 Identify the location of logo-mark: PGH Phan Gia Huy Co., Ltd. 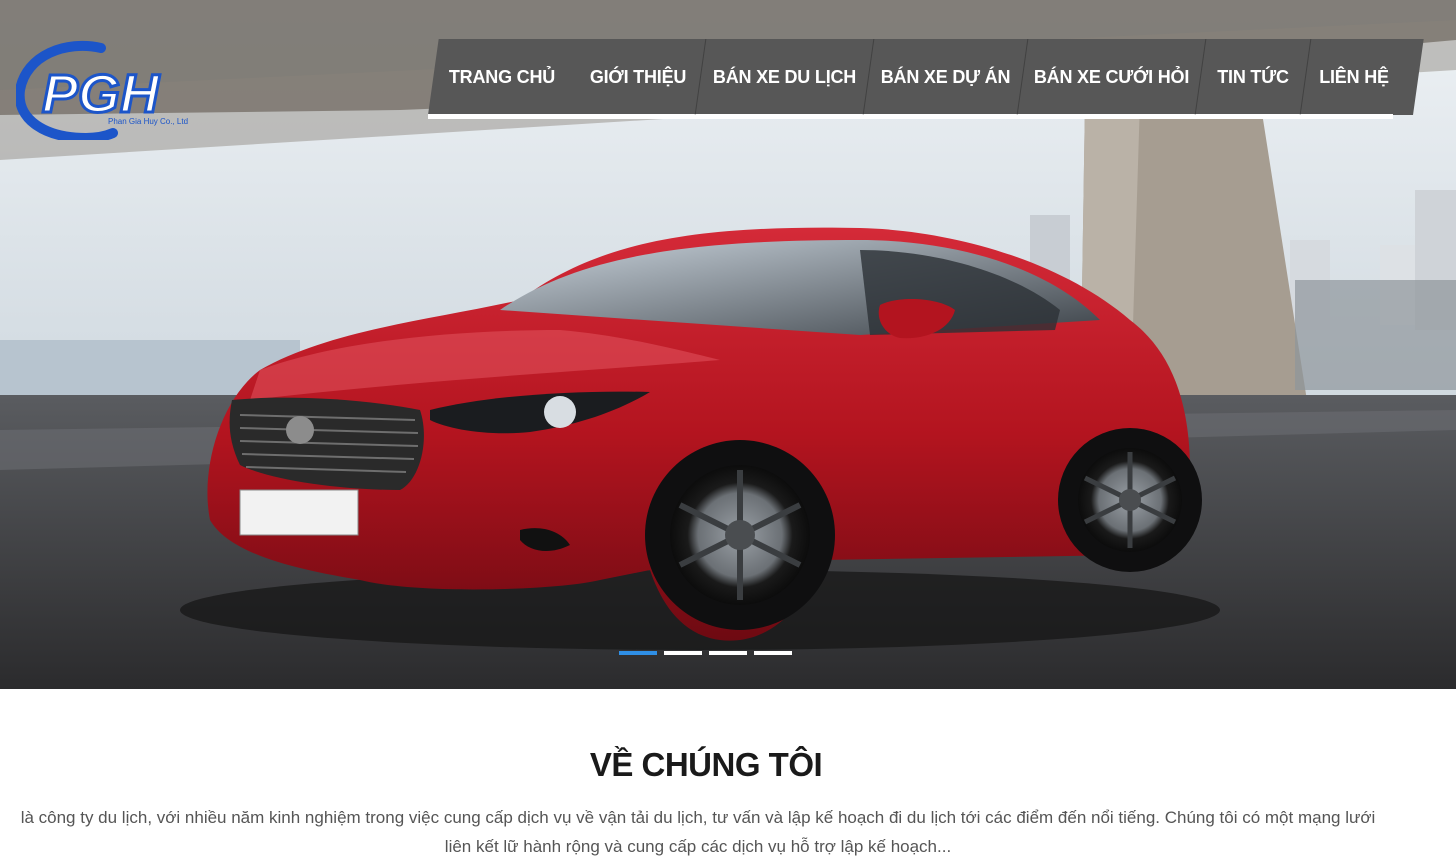
(101, 92).